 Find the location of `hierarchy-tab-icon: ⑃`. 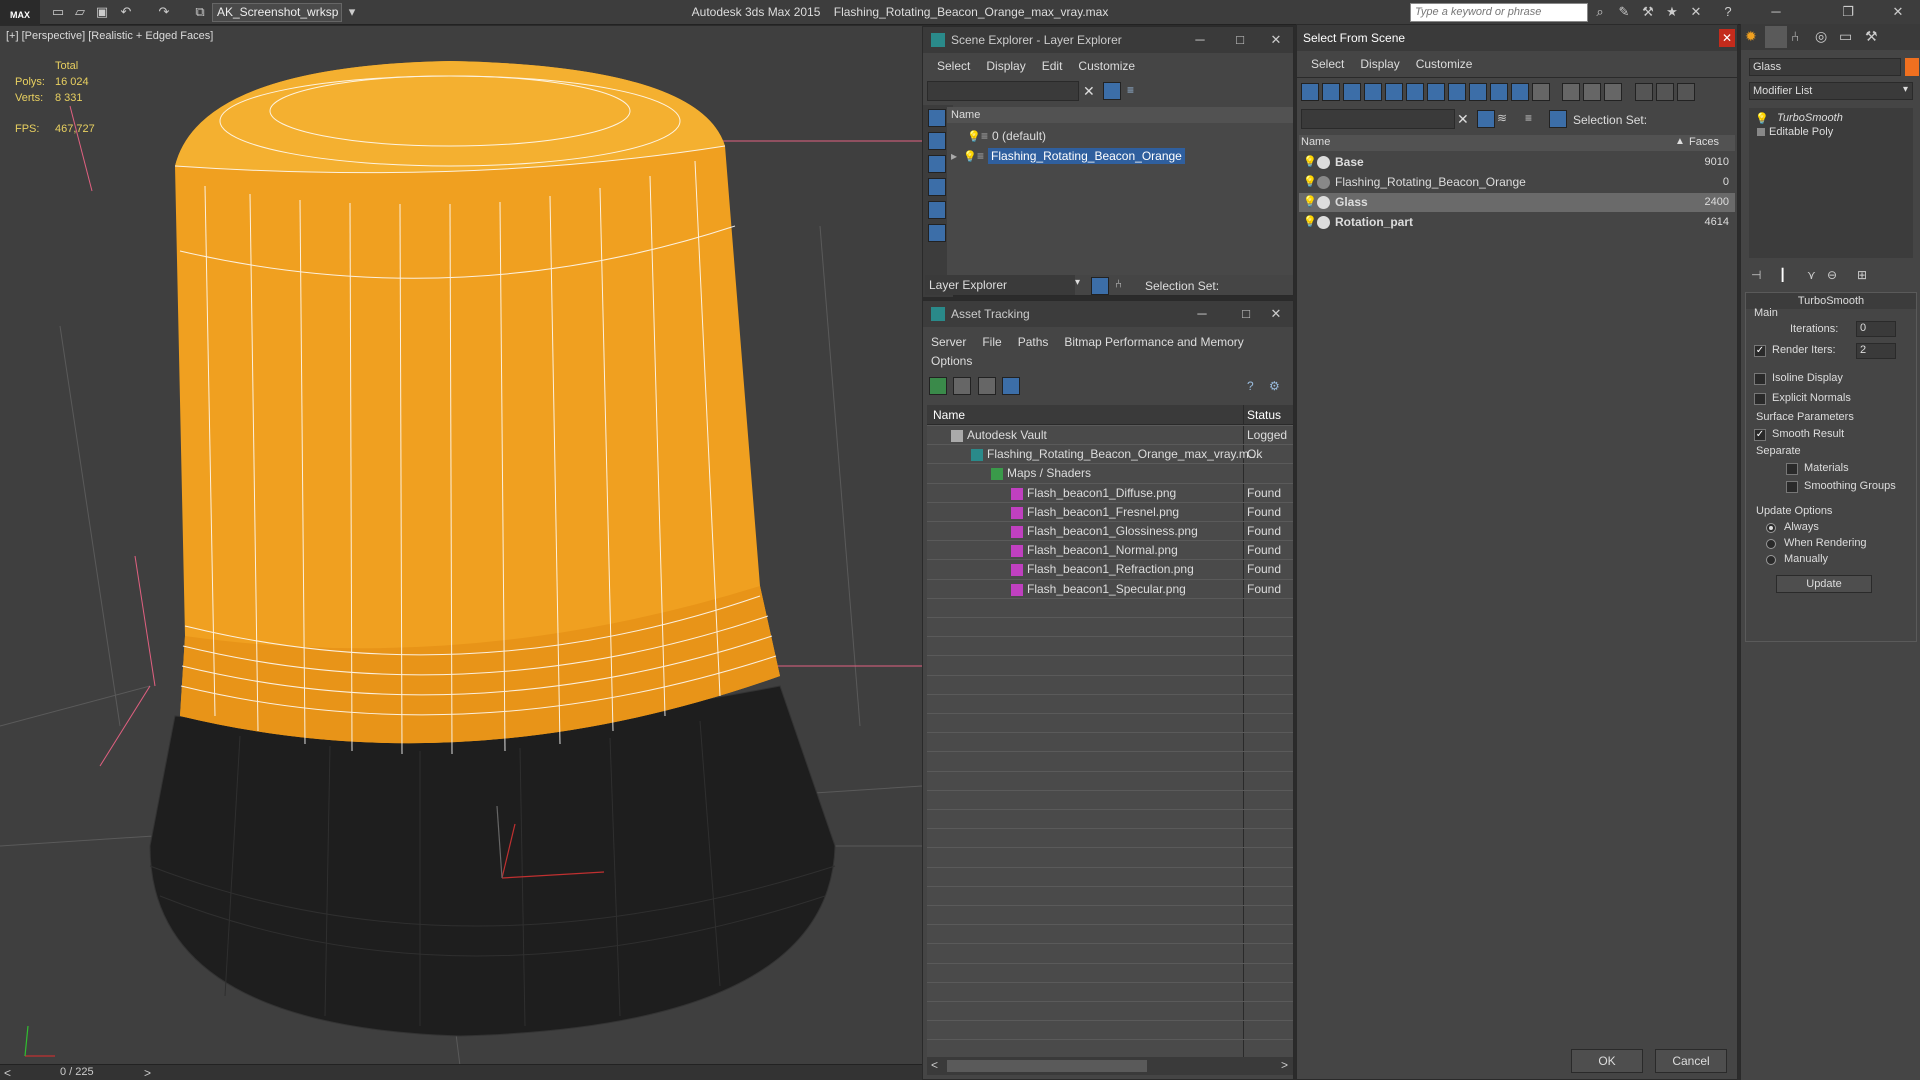

hierarchy-tab-icon: ⑃ is located at coordinates (1795, 36).